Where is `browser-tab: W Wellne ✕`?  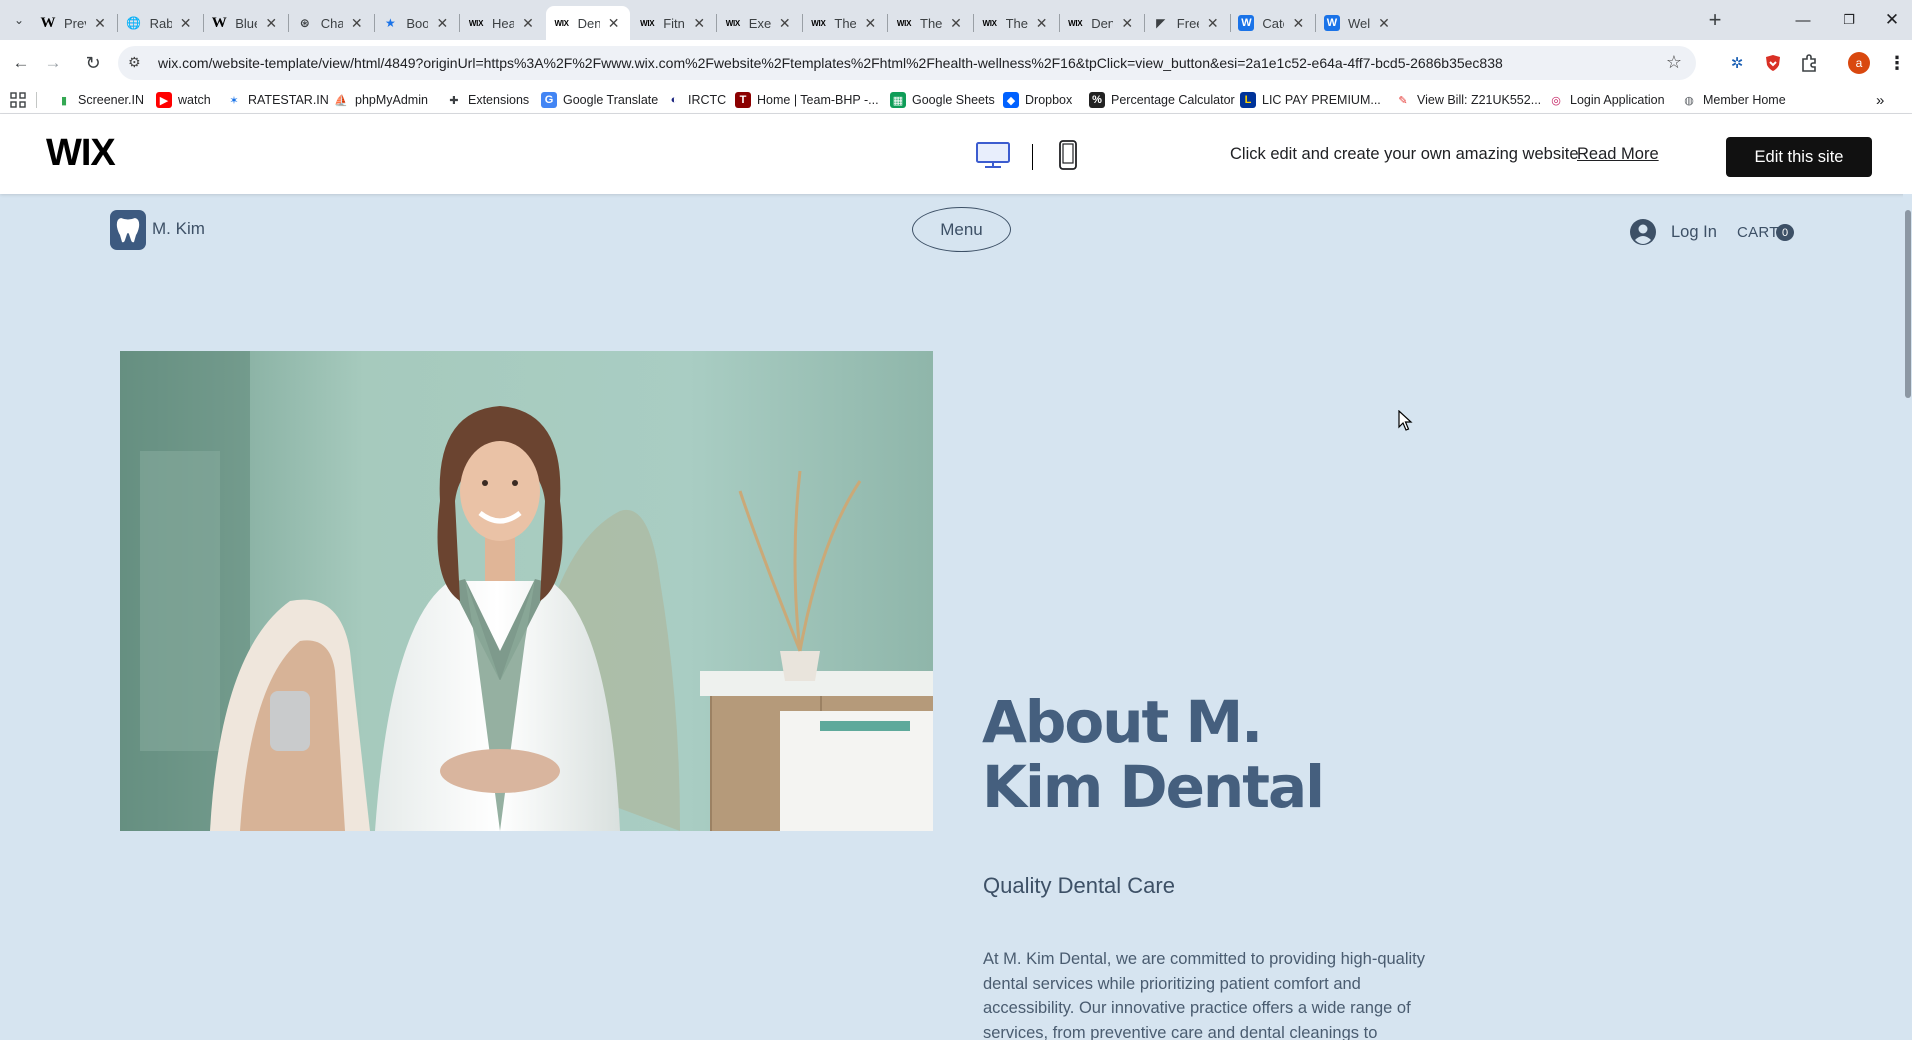
browser-tab: W Wellne ✕ is located at coordinates (1358, 23).